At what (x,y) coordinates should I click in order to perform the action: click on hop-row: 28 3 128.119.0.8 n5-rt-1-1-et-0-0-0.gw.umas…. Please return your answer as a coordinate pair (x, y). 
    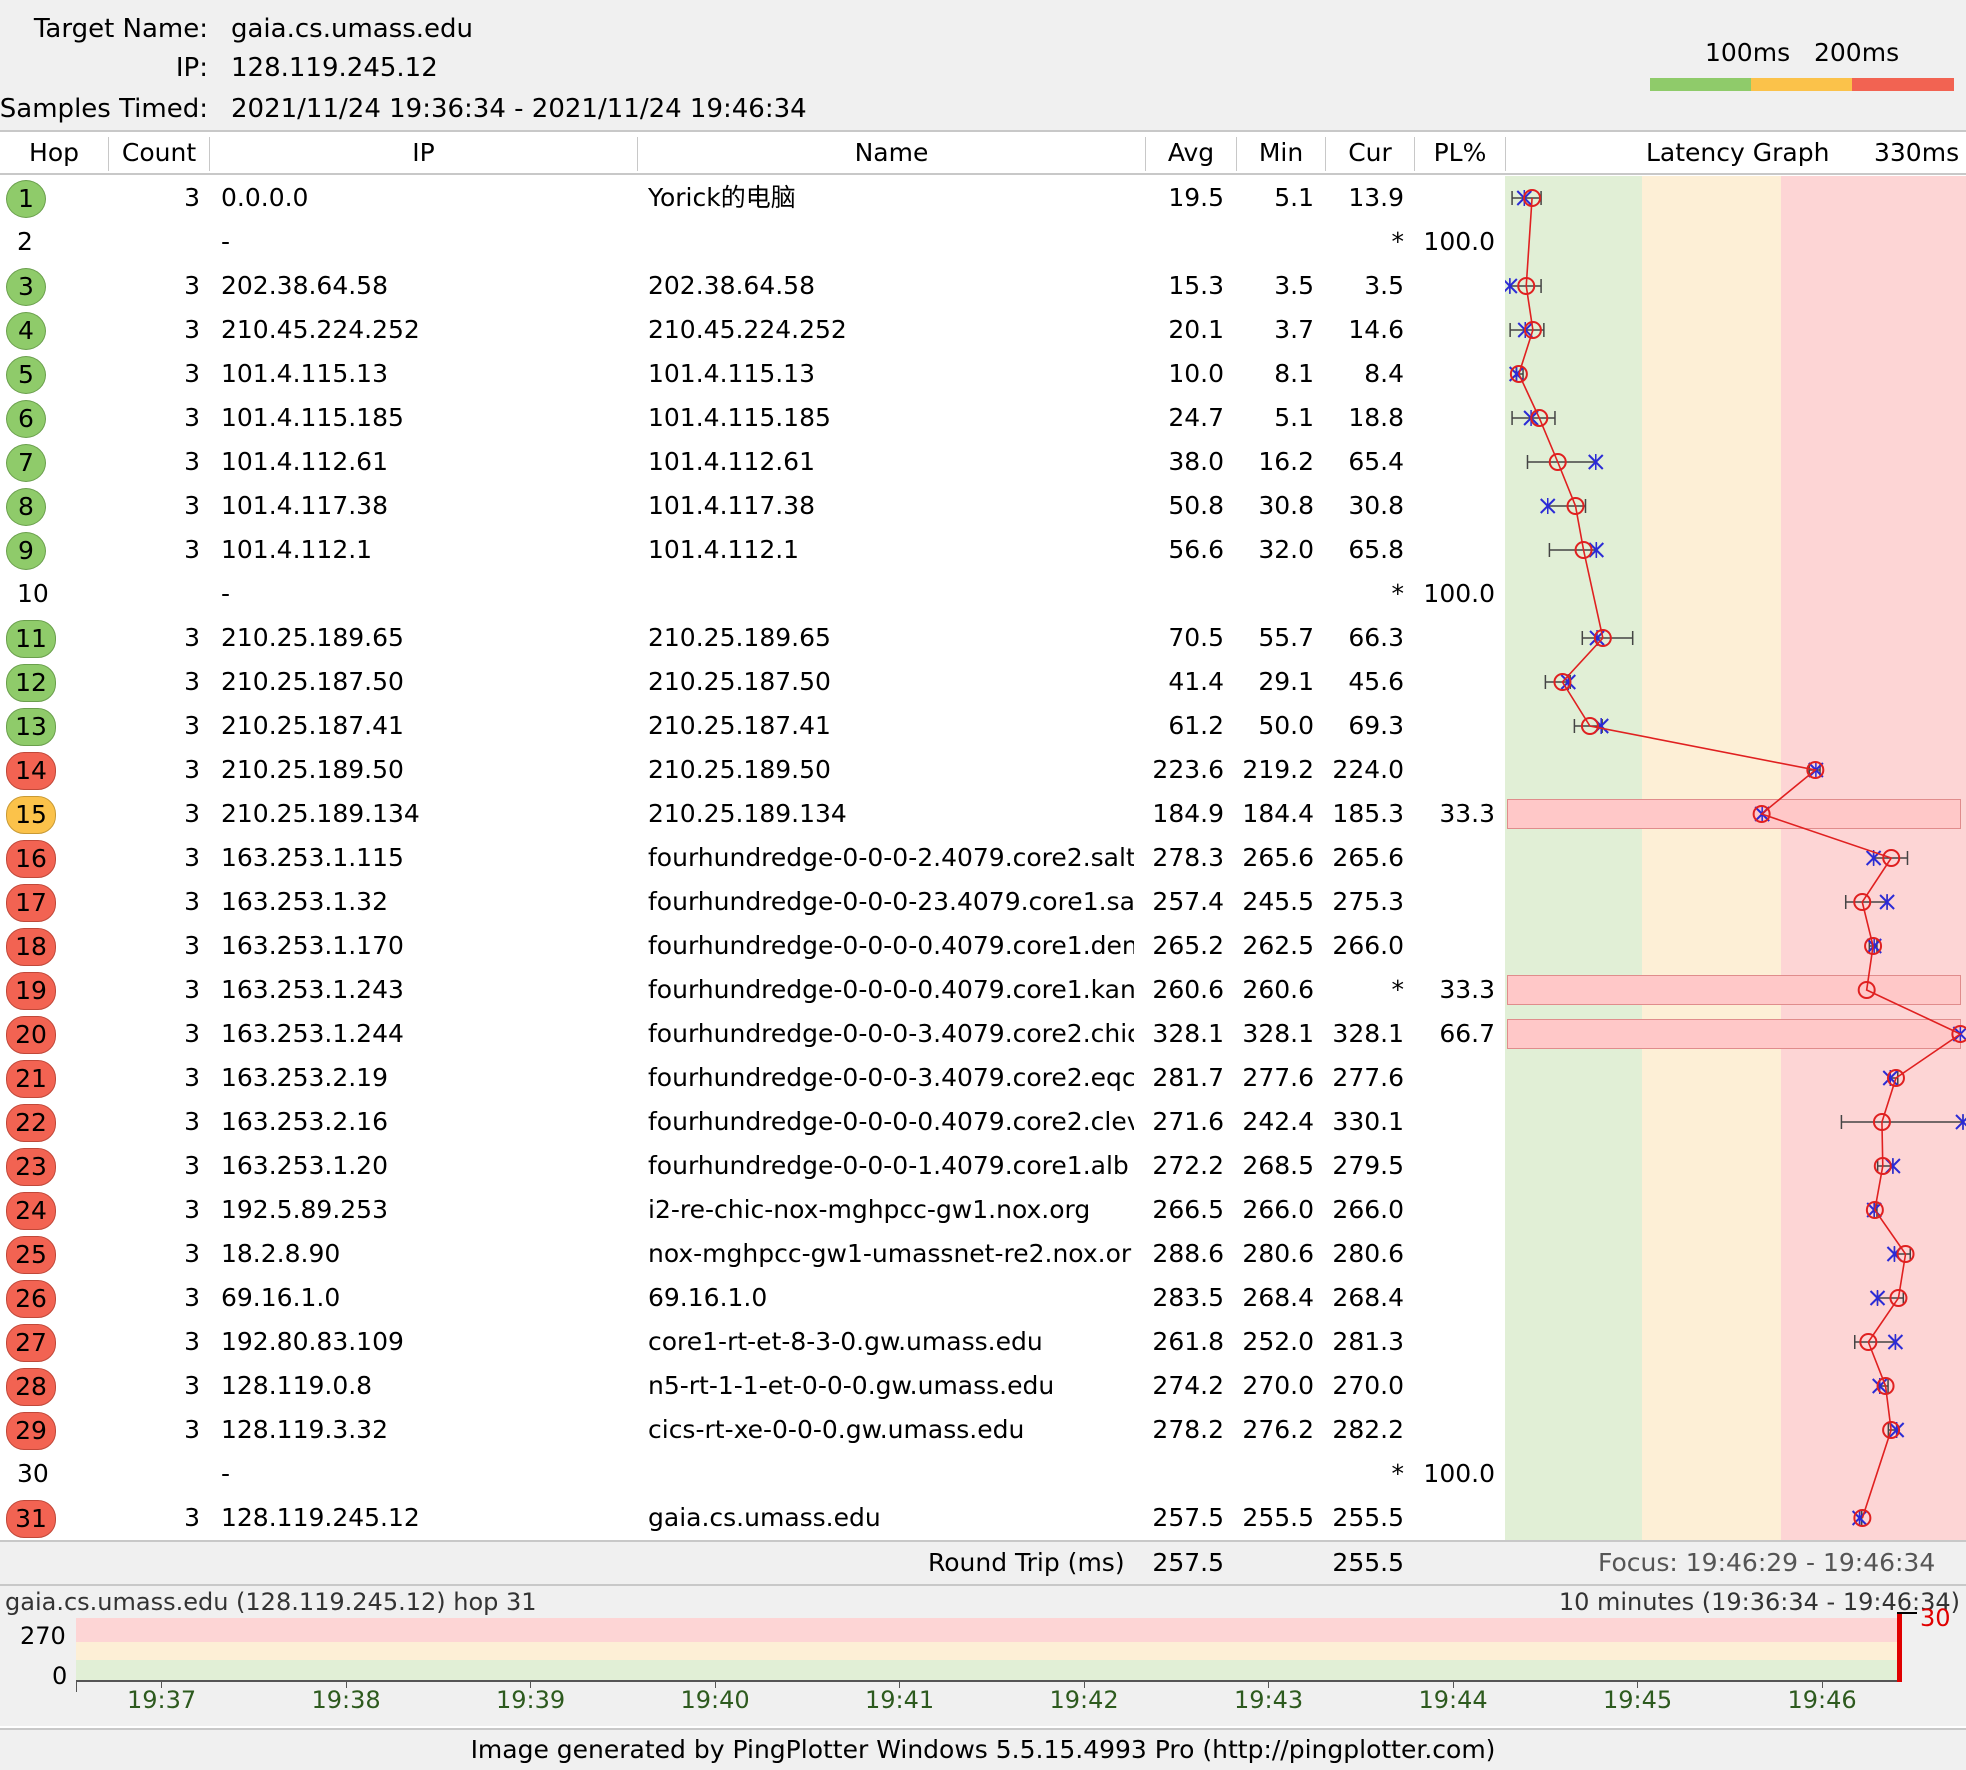
    Looking at the image, I should click on (752, 1386).